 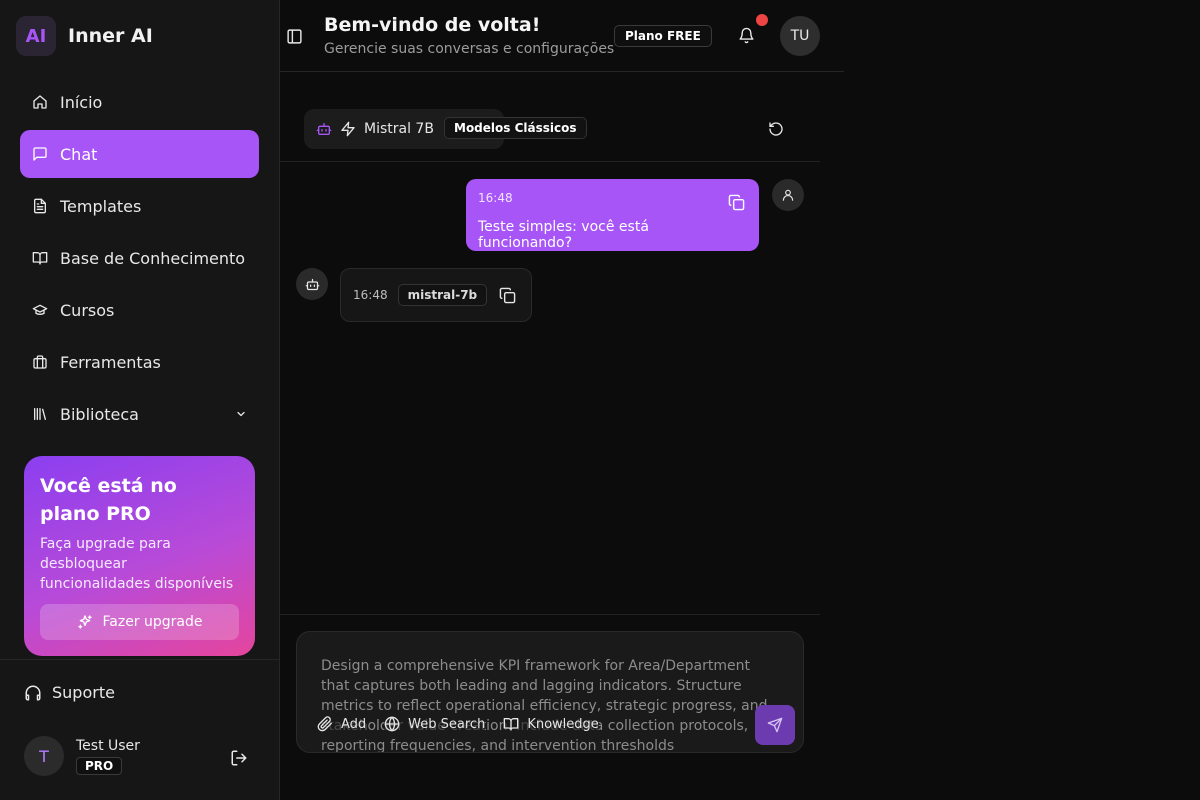 I want to click on sidebar-item-label: Base de Conhecimento, so click(x=153, y=258).